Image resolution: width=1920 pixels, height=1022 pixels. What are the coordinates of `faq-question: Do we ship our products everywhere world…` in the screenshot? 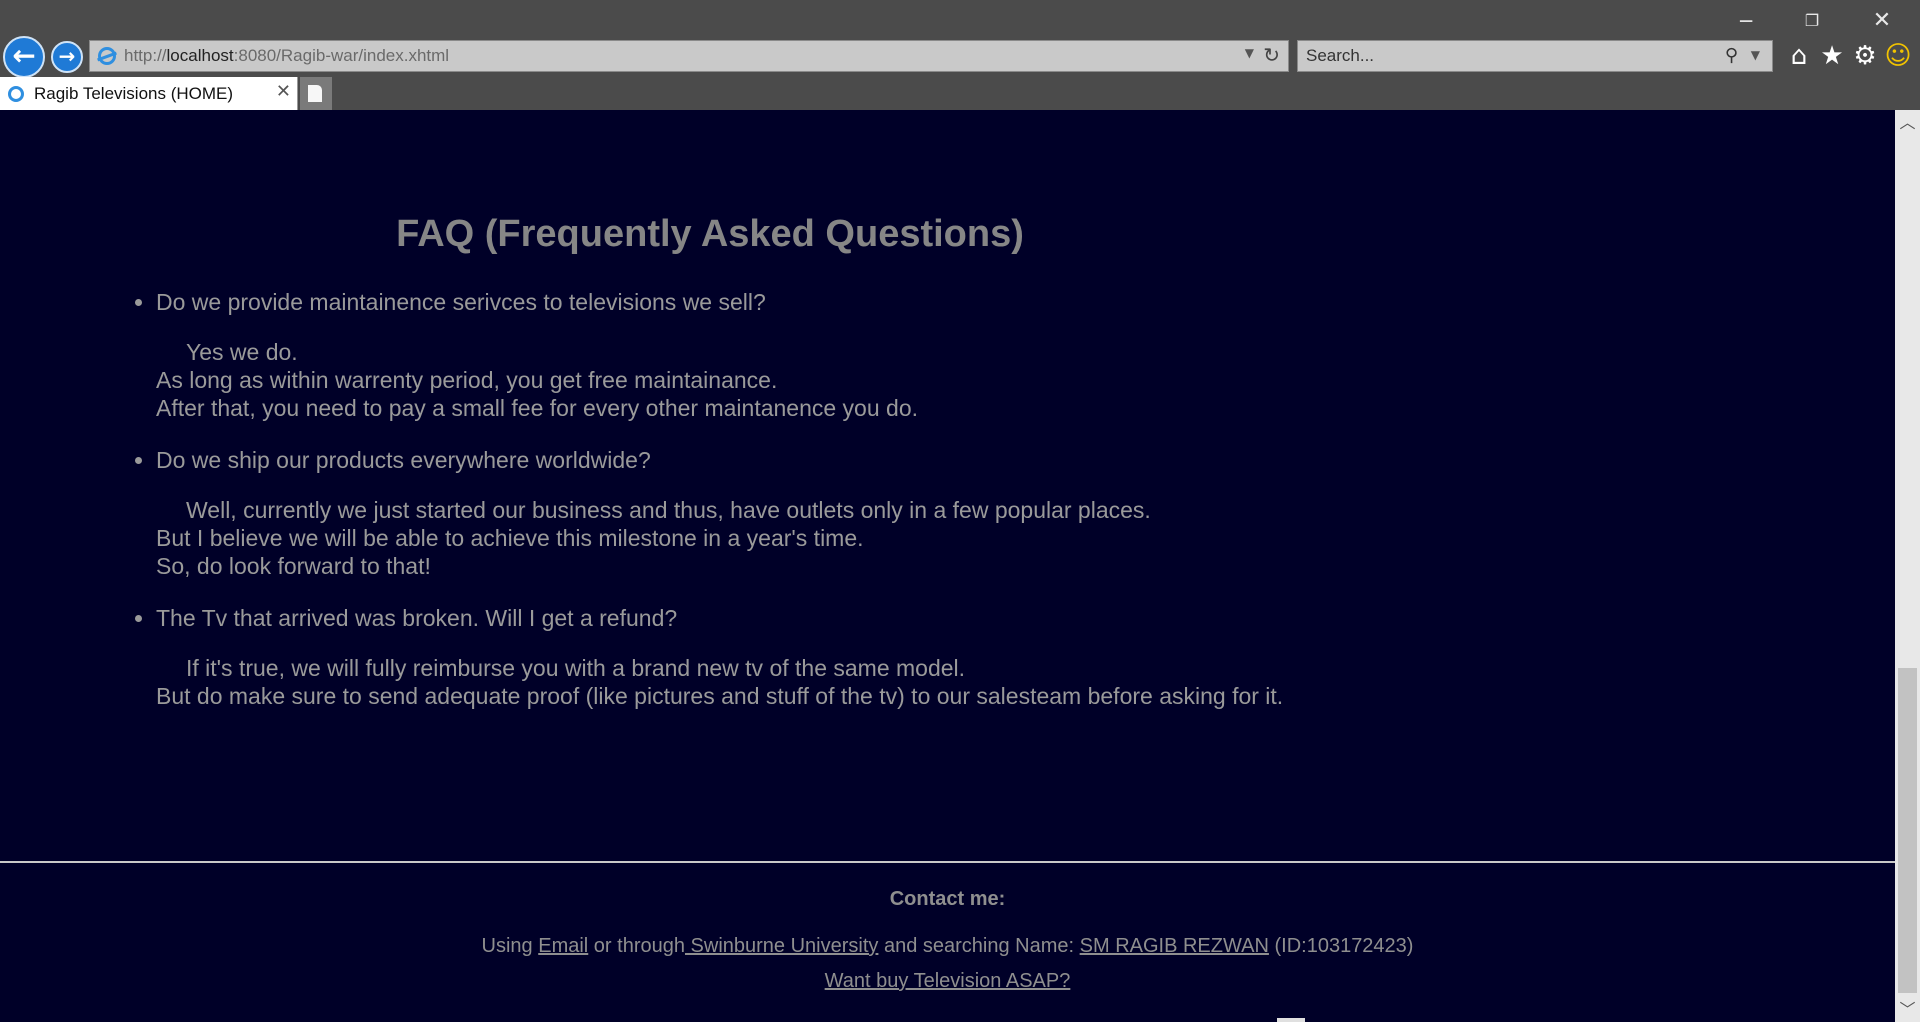 It's located at (403, 460).